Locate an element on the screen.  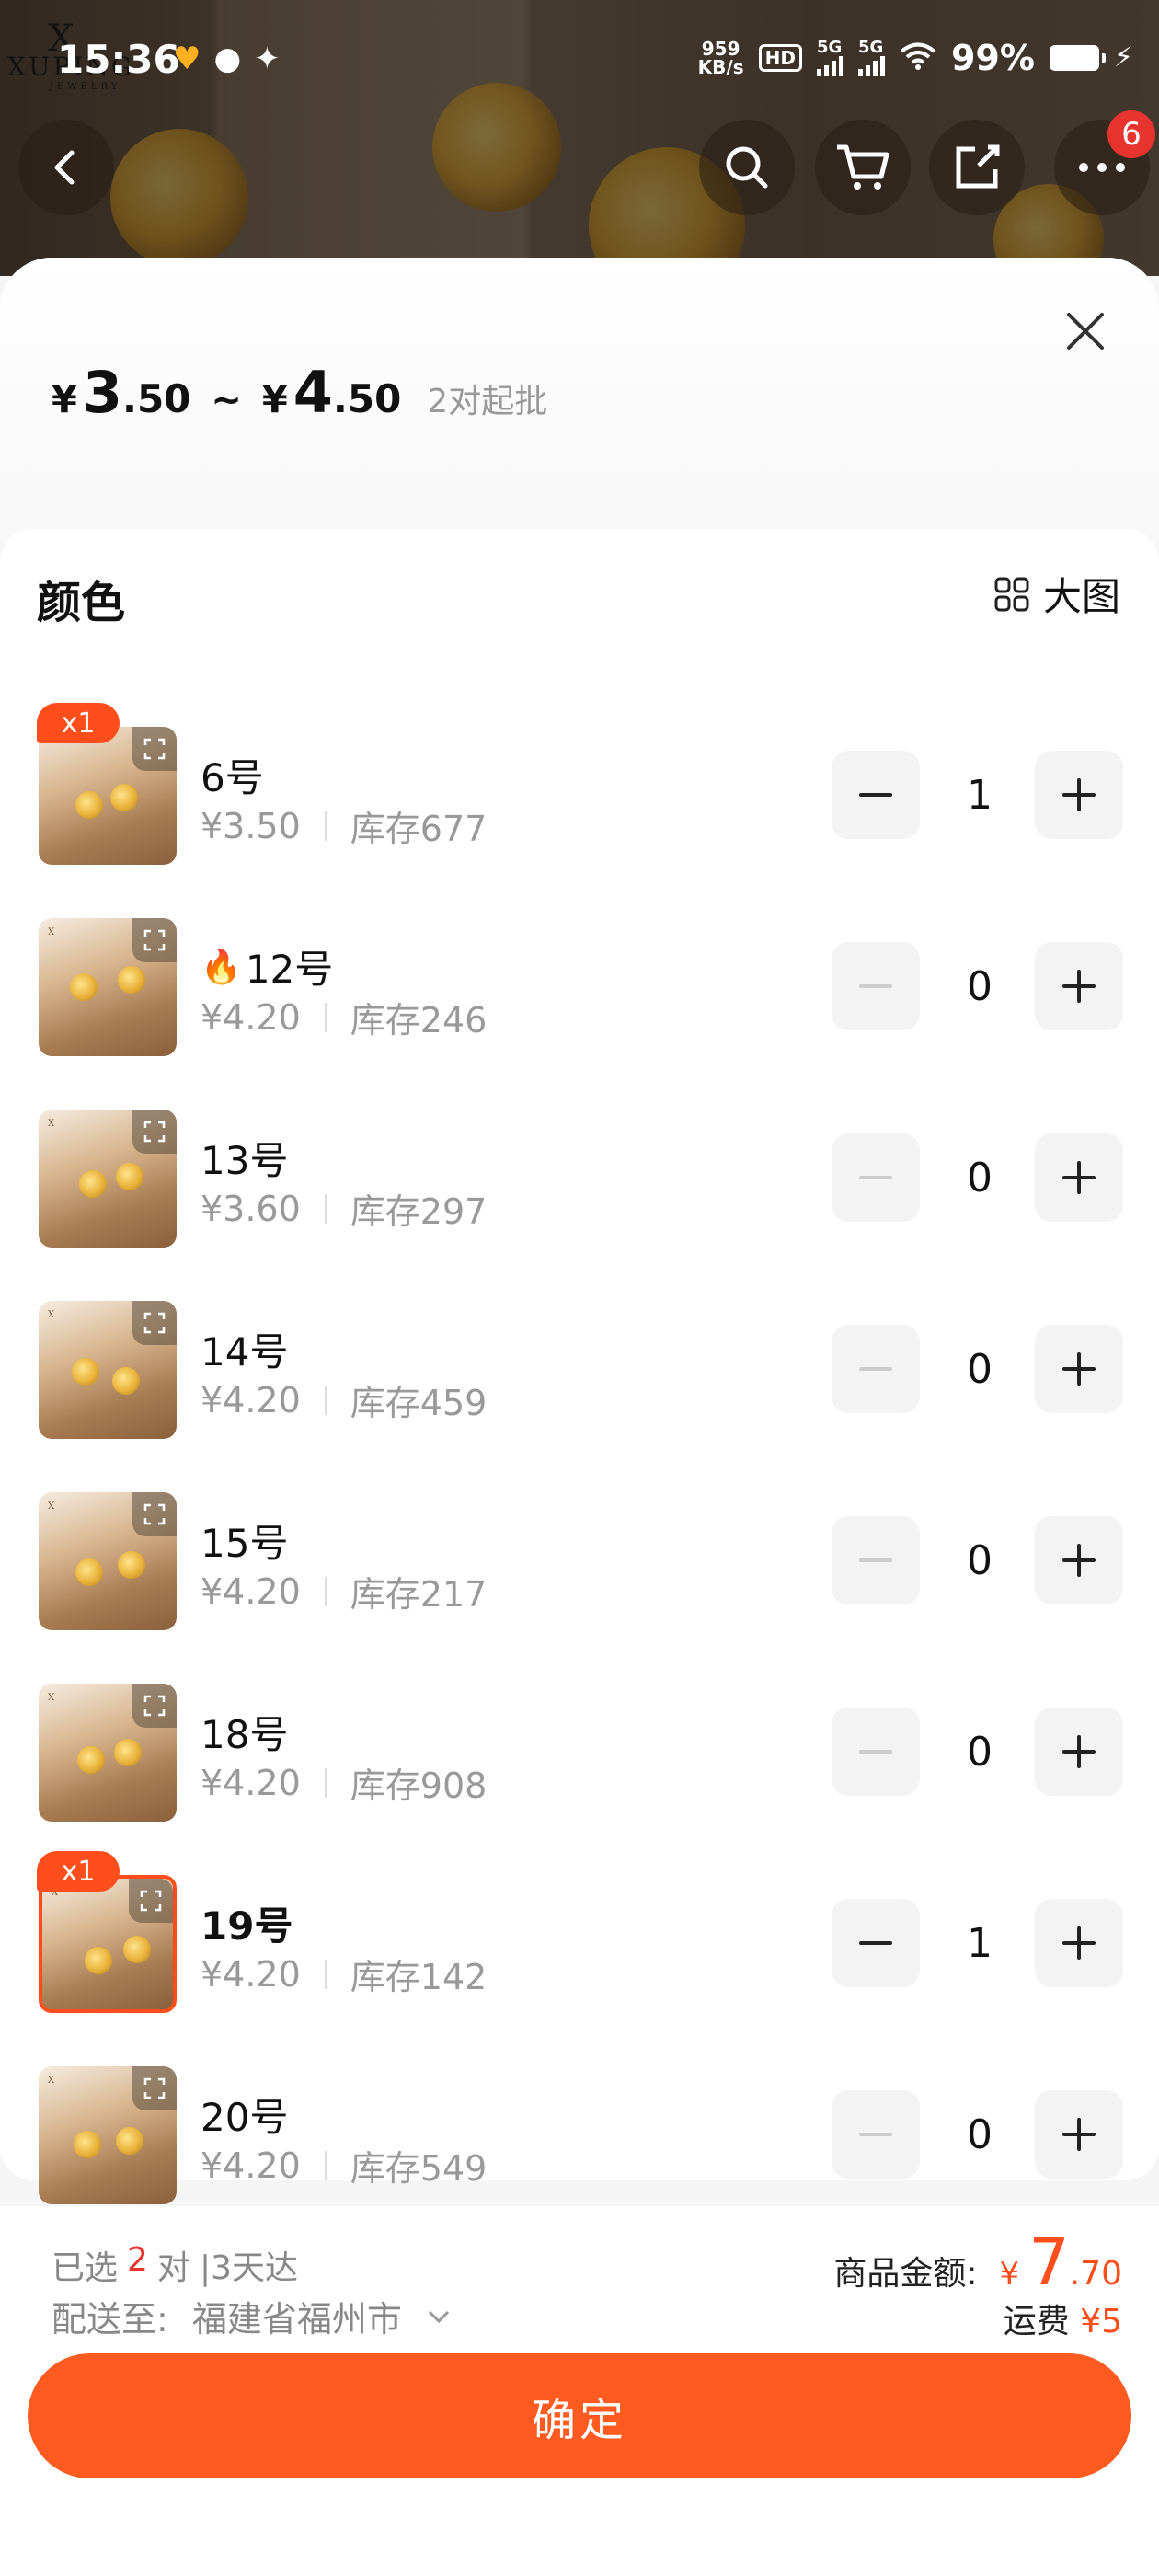
variant-name-text: 15号 is located at coordinates (245, 1543).